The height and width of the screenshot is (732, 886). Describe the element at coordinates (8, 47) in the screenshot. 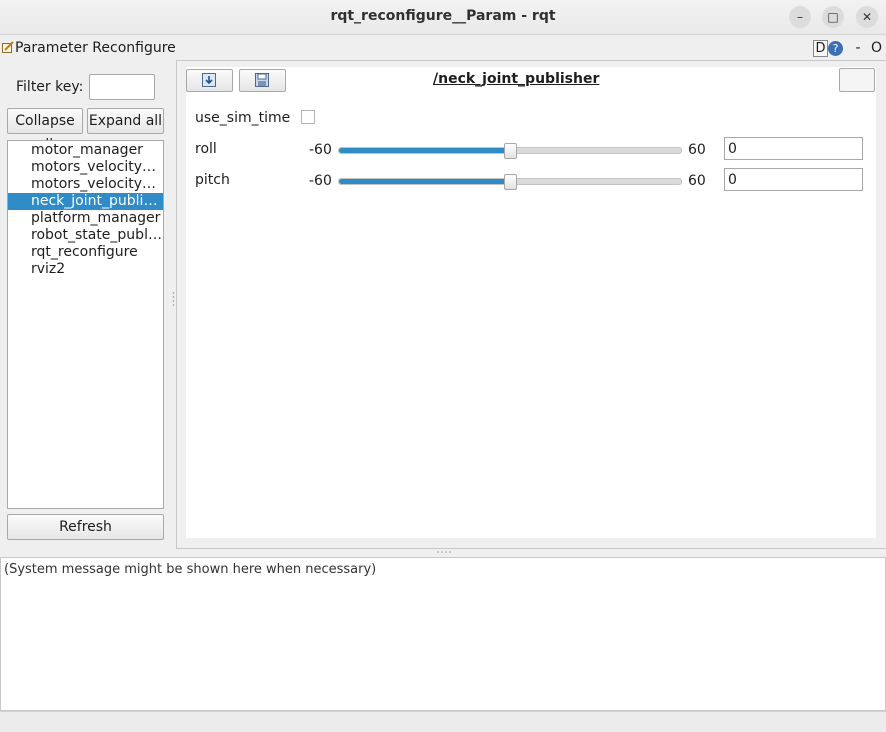

I see `pencil-icon` at that location.